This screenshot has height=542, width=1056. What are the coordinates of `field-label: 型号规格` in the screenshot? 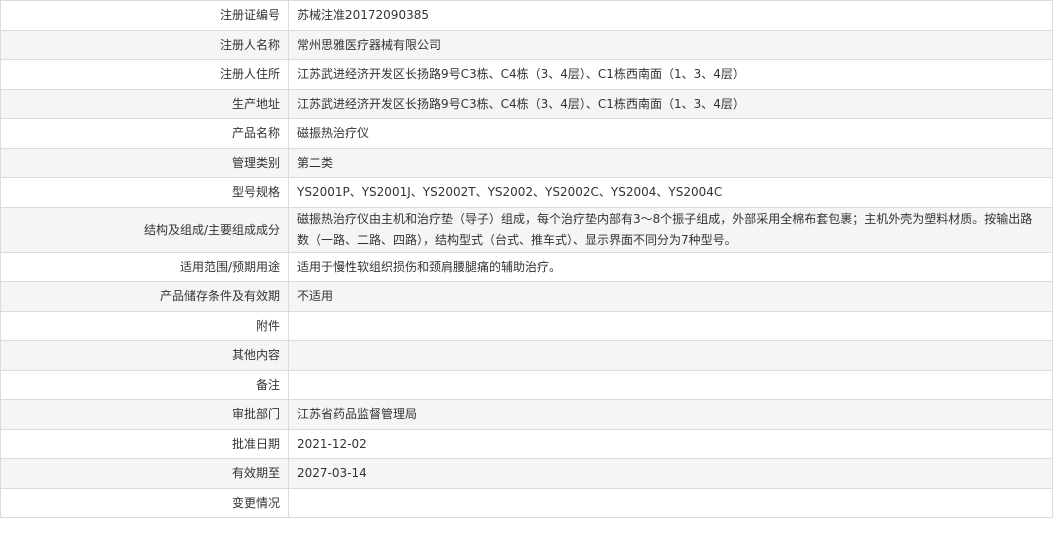 It's located at (144, 192).